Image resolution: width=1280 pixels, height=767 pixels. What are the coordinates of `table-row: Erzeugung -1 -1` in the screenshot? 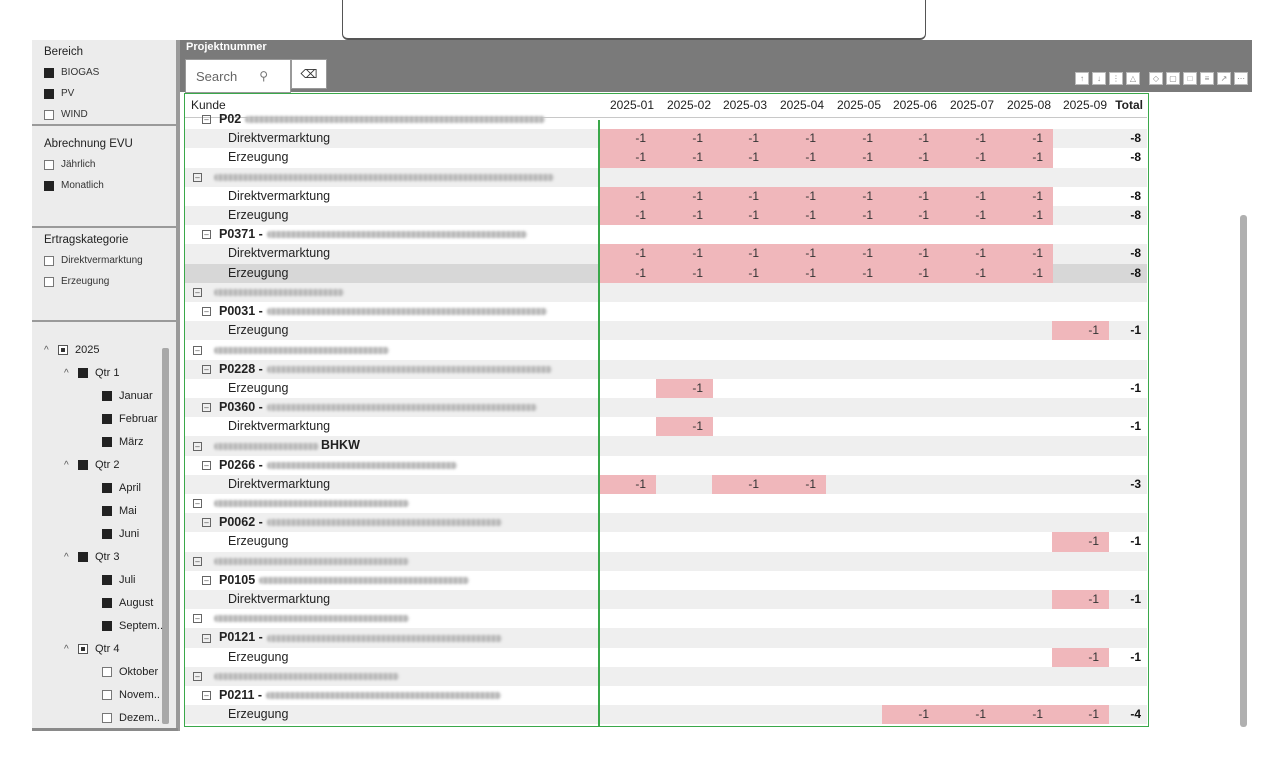 It's located at (666, 331).